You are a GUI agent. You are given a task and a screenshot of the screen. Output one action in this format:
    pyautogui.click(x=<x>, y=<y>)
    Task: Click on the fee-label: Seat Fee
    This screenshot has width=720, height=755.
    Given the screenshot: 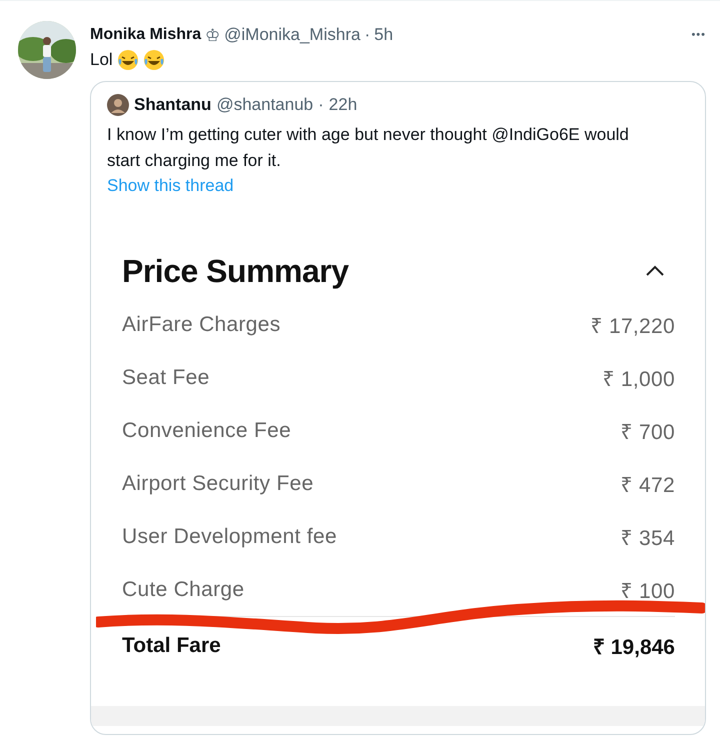 What is the action you would take?
    pyautogui.click(x=166, y=378)
    